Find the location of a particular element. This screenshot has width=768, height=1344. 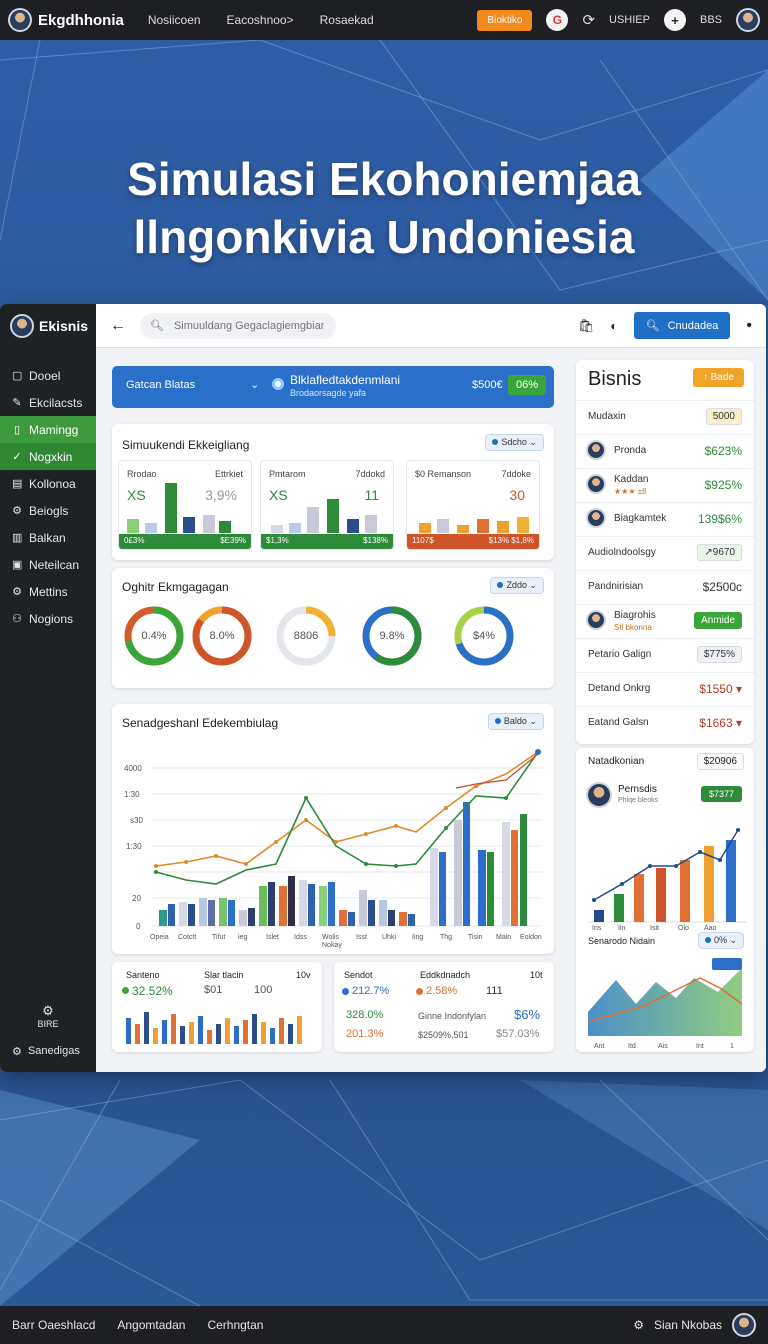

footer-link-2: Angomtadan is located at coordinates (151, 1325).